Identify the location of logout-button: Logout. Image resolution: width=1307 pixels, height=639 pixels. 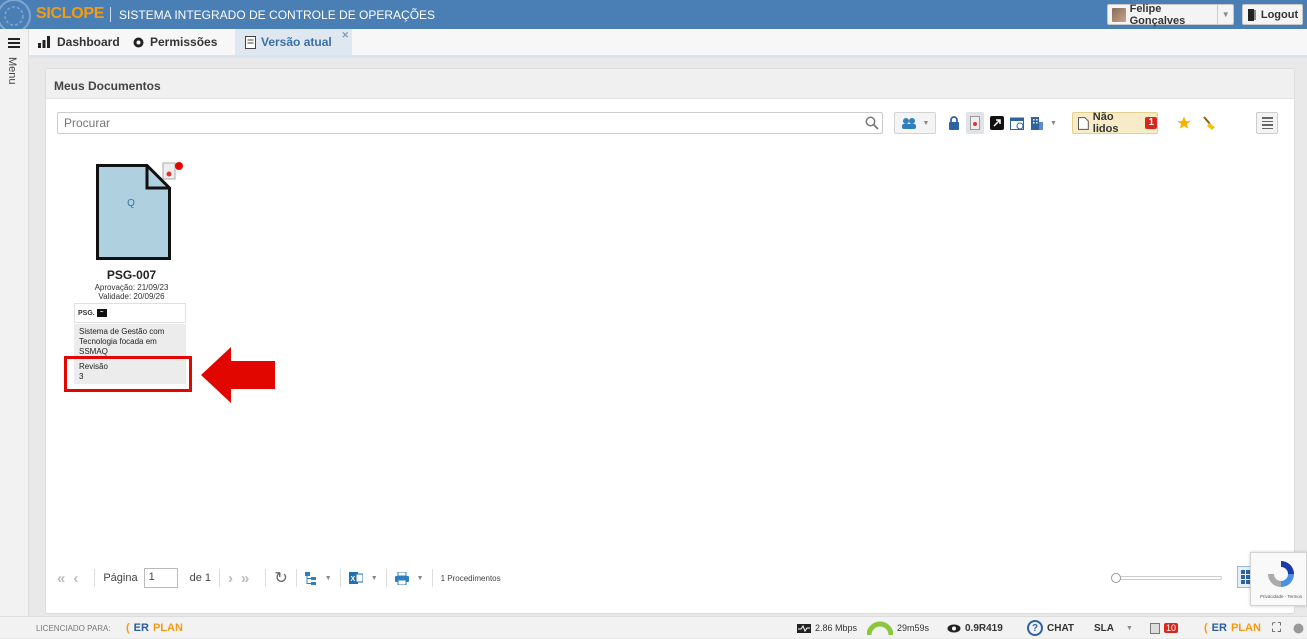
(1272, 14).